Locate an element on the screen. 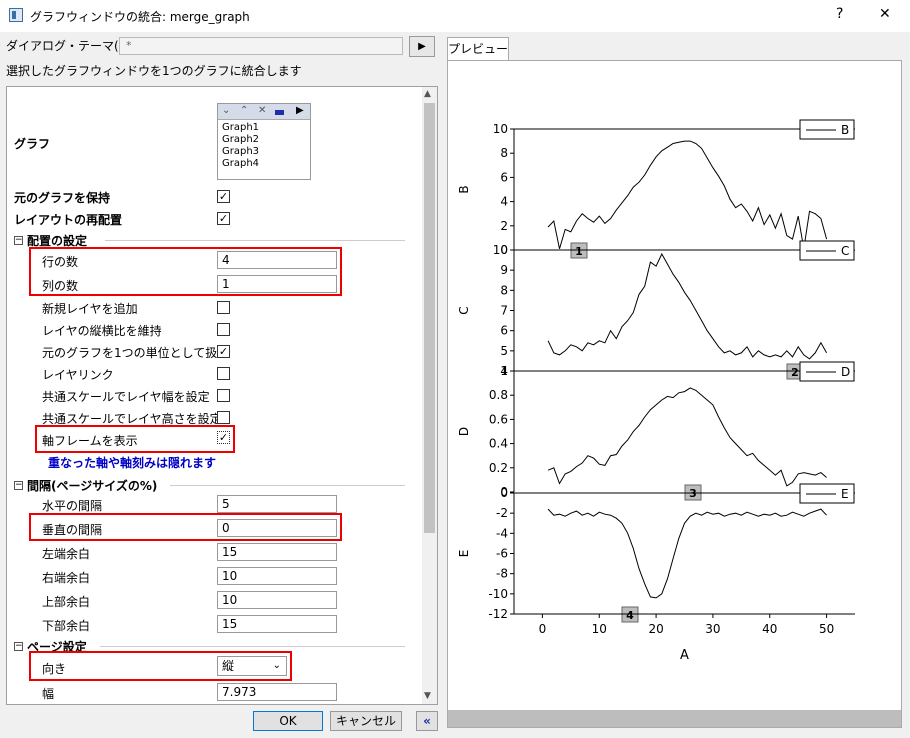  theme-field: * is located at coordinates (261, 46).